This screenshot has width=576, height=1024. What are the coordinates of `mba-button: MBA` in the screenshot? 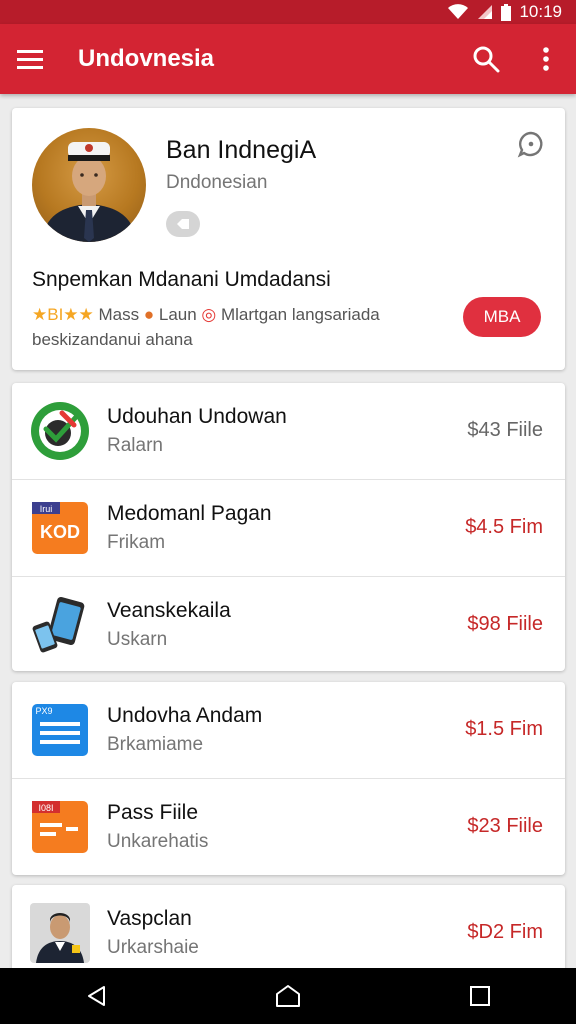 It's located at (502, 317).